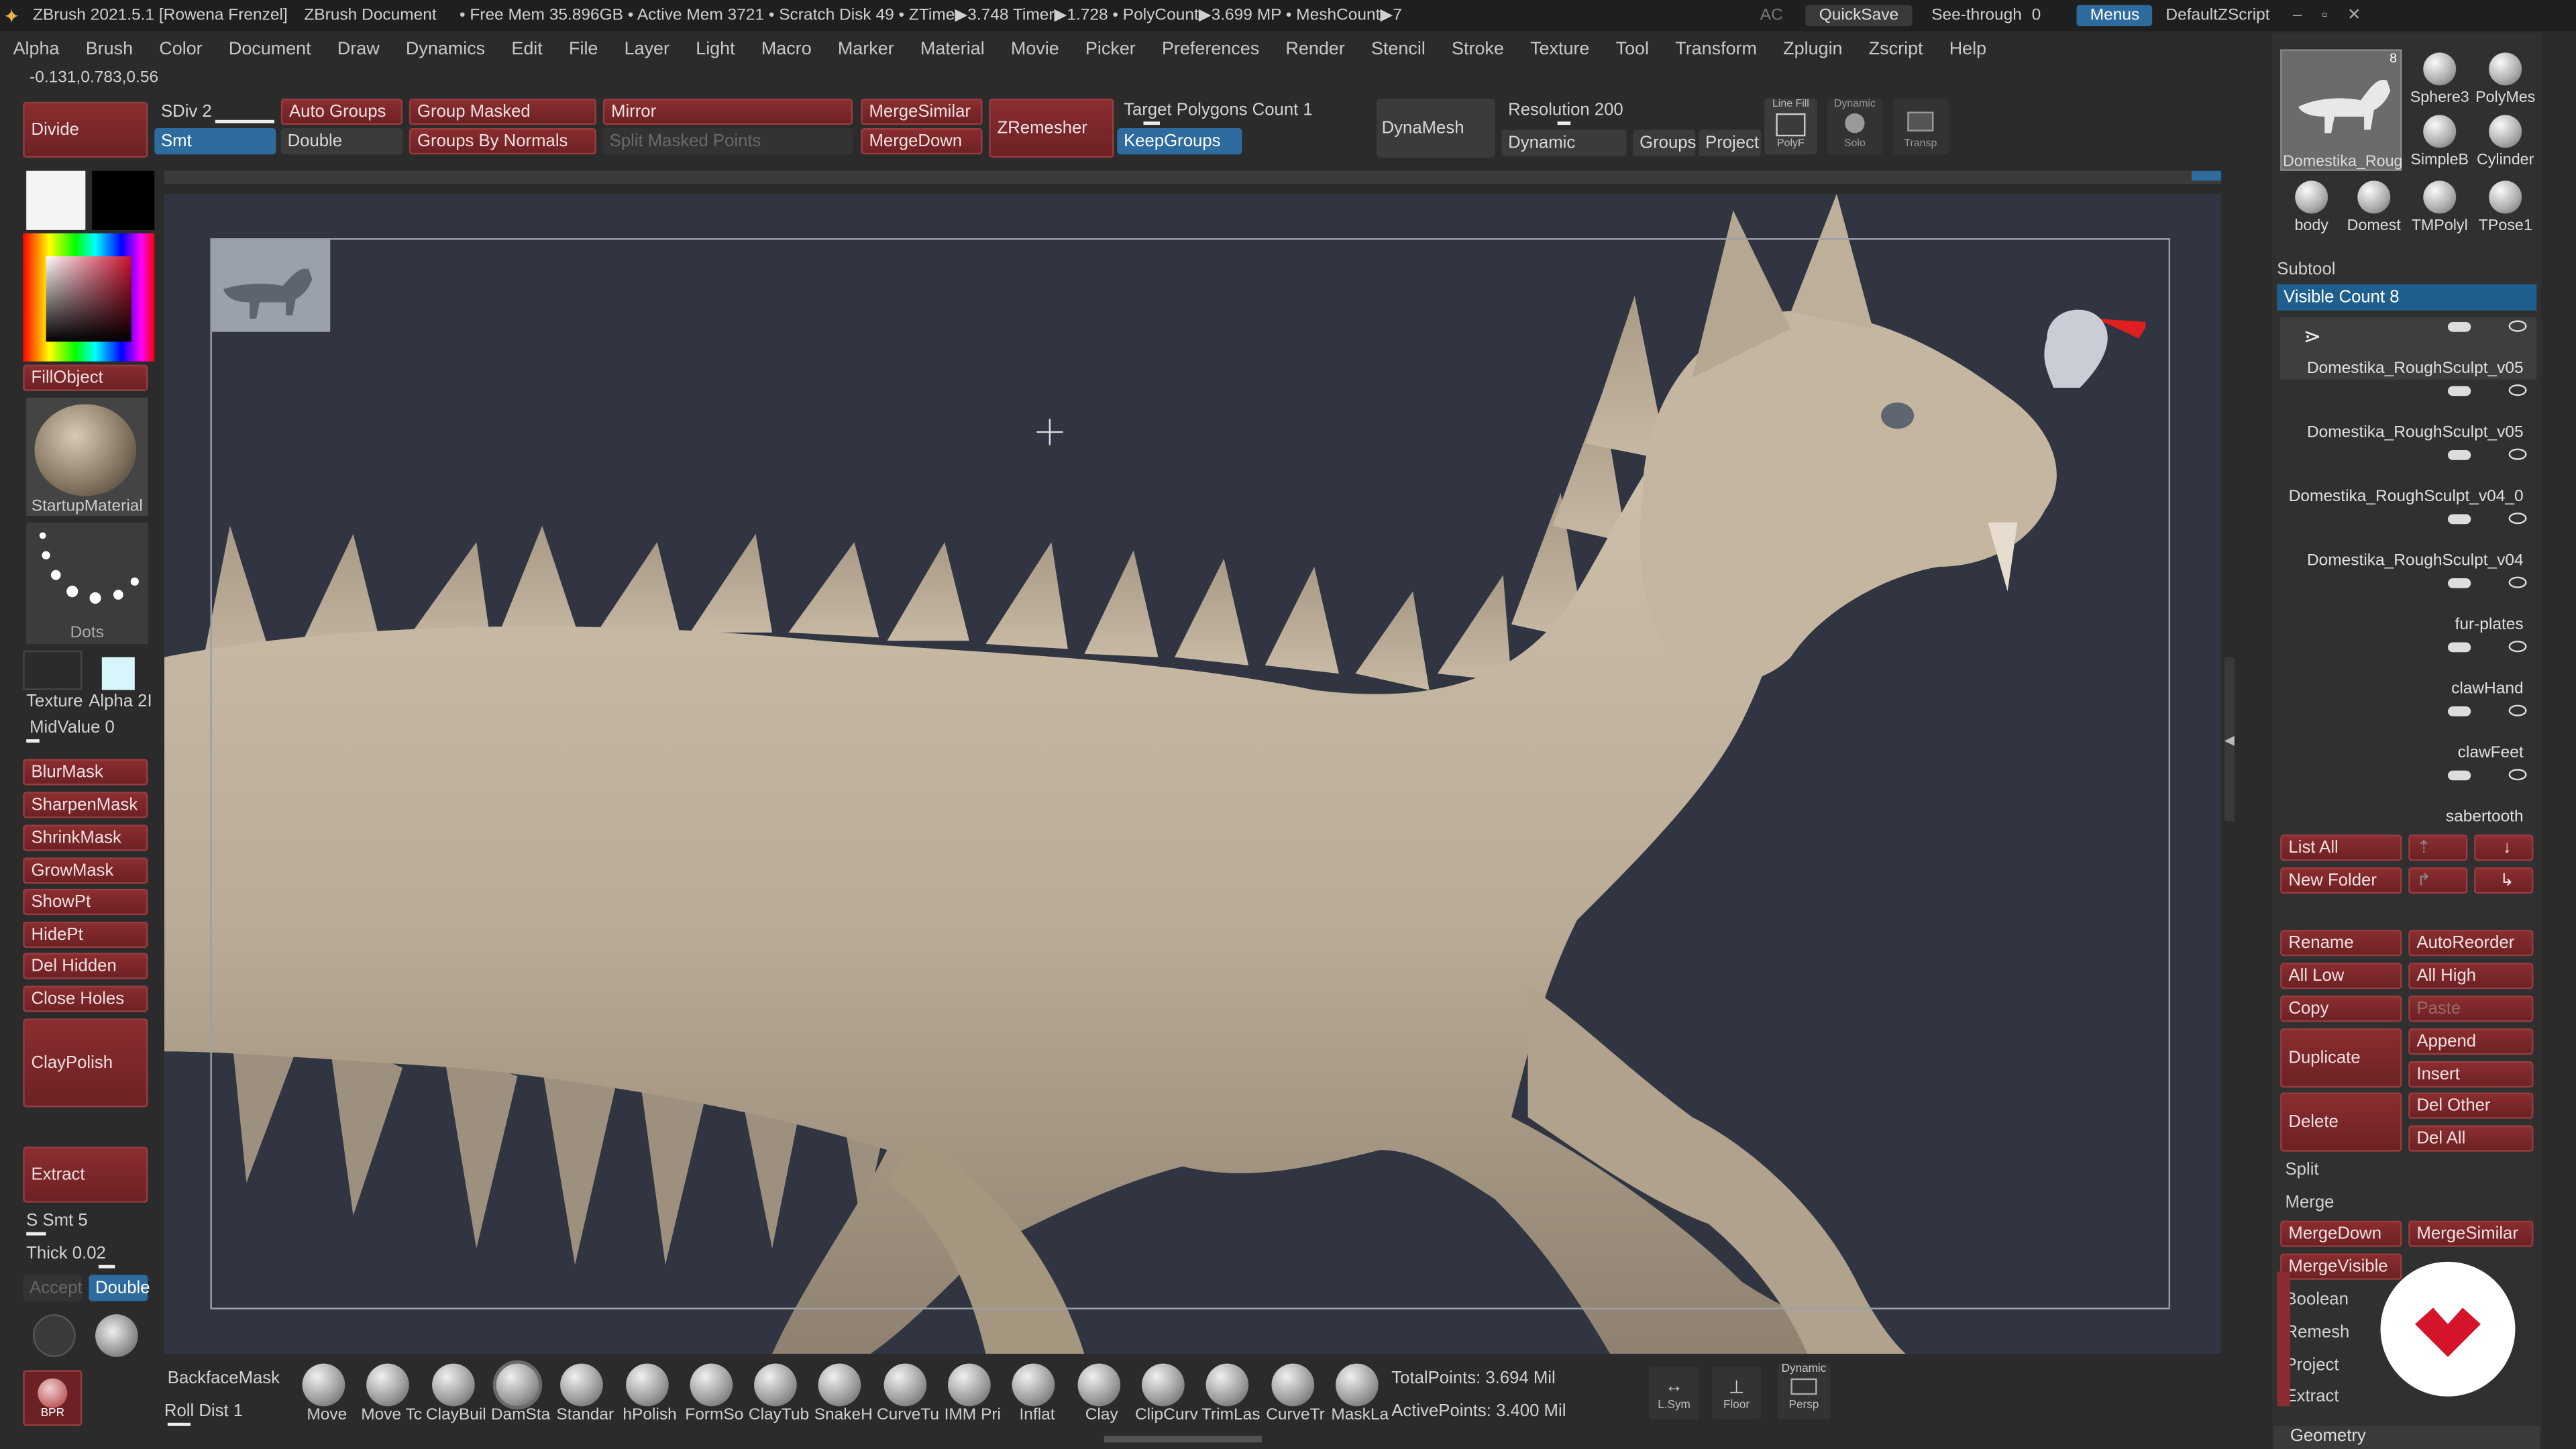  I want to click on menu-layer: Layer, so click(647, 49).